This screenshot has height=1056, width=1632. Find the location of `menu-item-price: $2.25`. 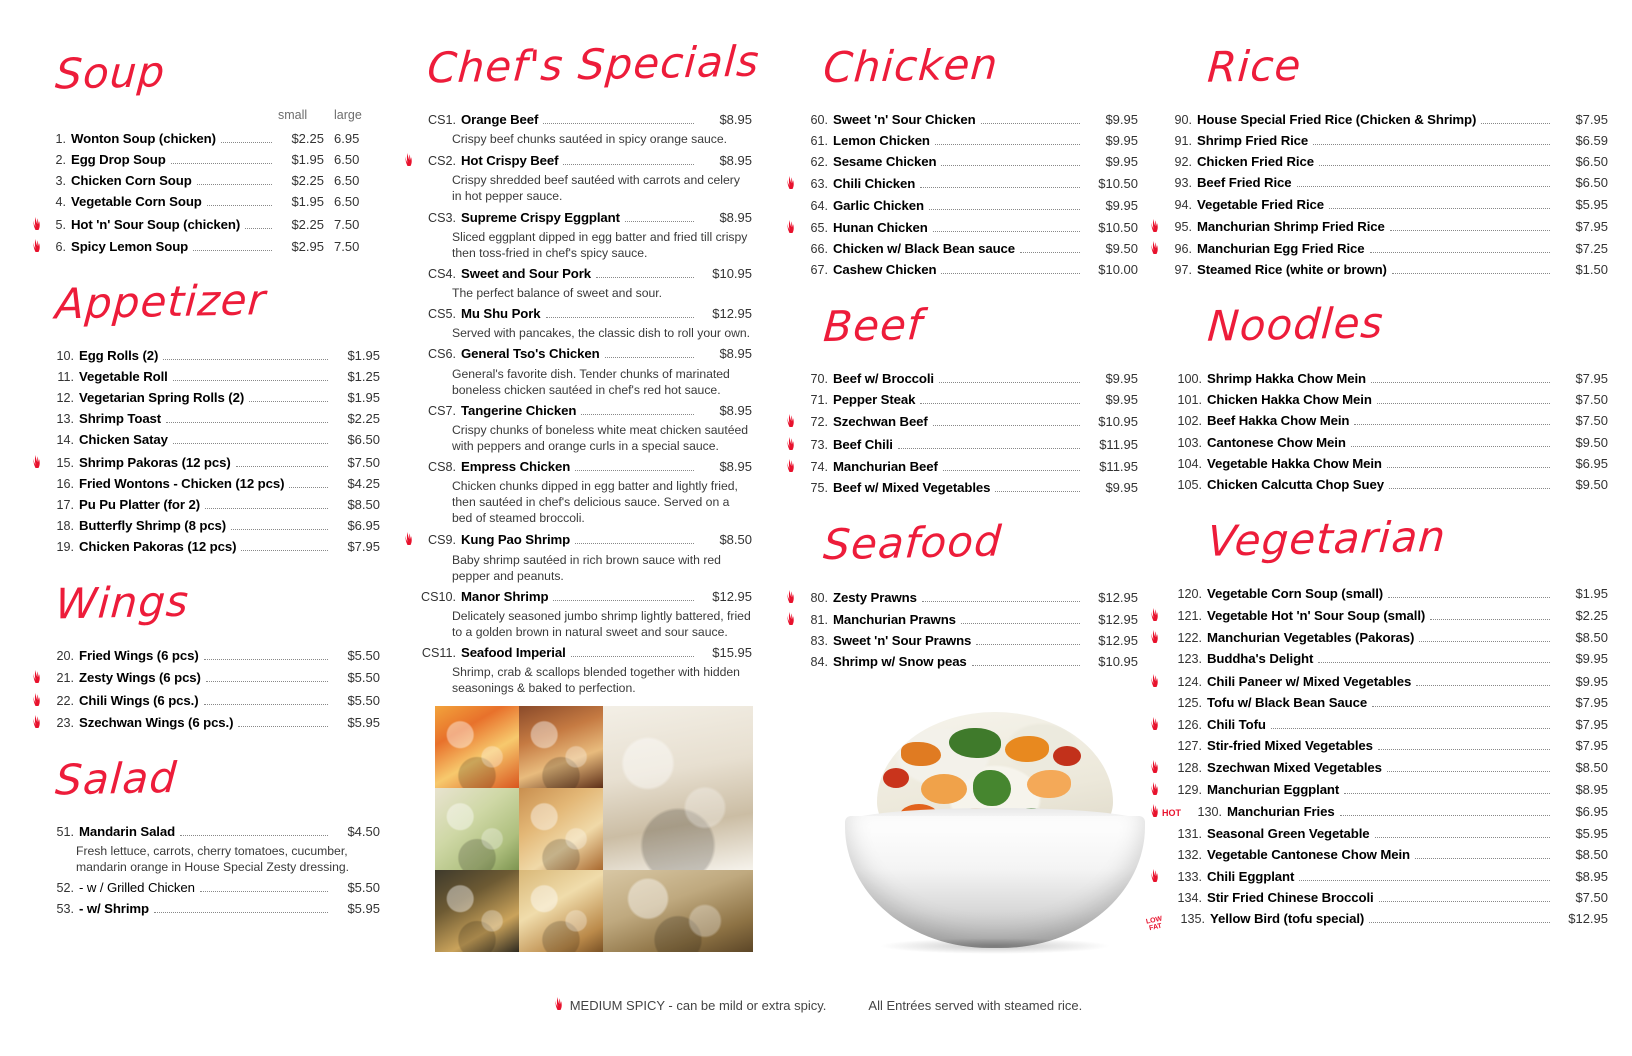

menu-item-price: $2.25 is located at coordinates (307, 224).